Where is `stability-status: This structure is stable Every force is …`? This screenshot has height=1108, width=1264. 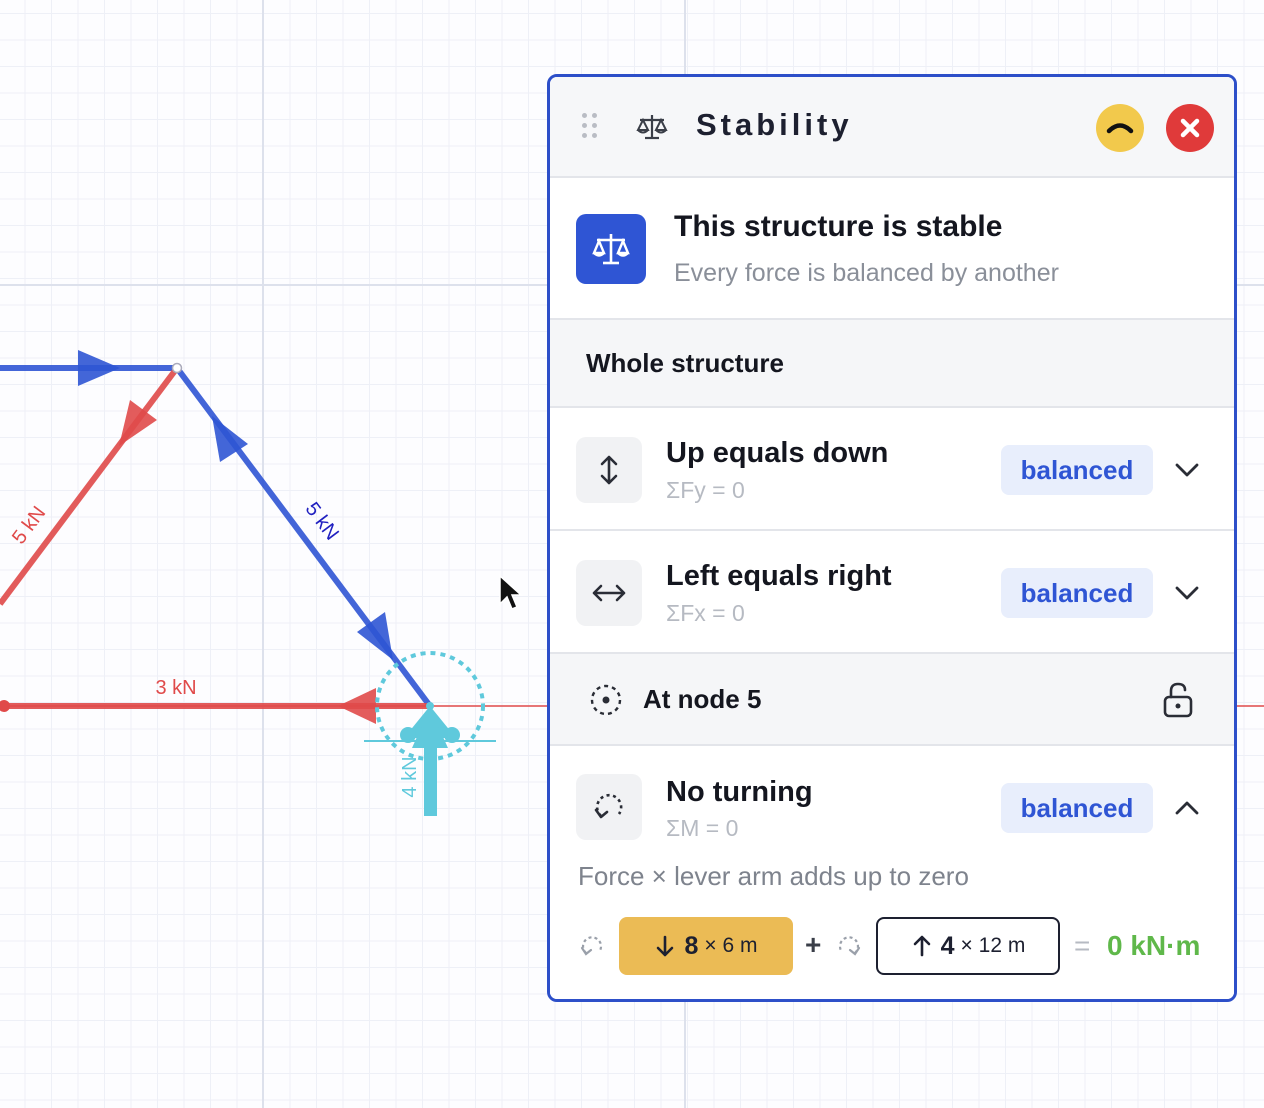 stability-status: This structure is stable Every force is … is located at coordinates (892, 249).